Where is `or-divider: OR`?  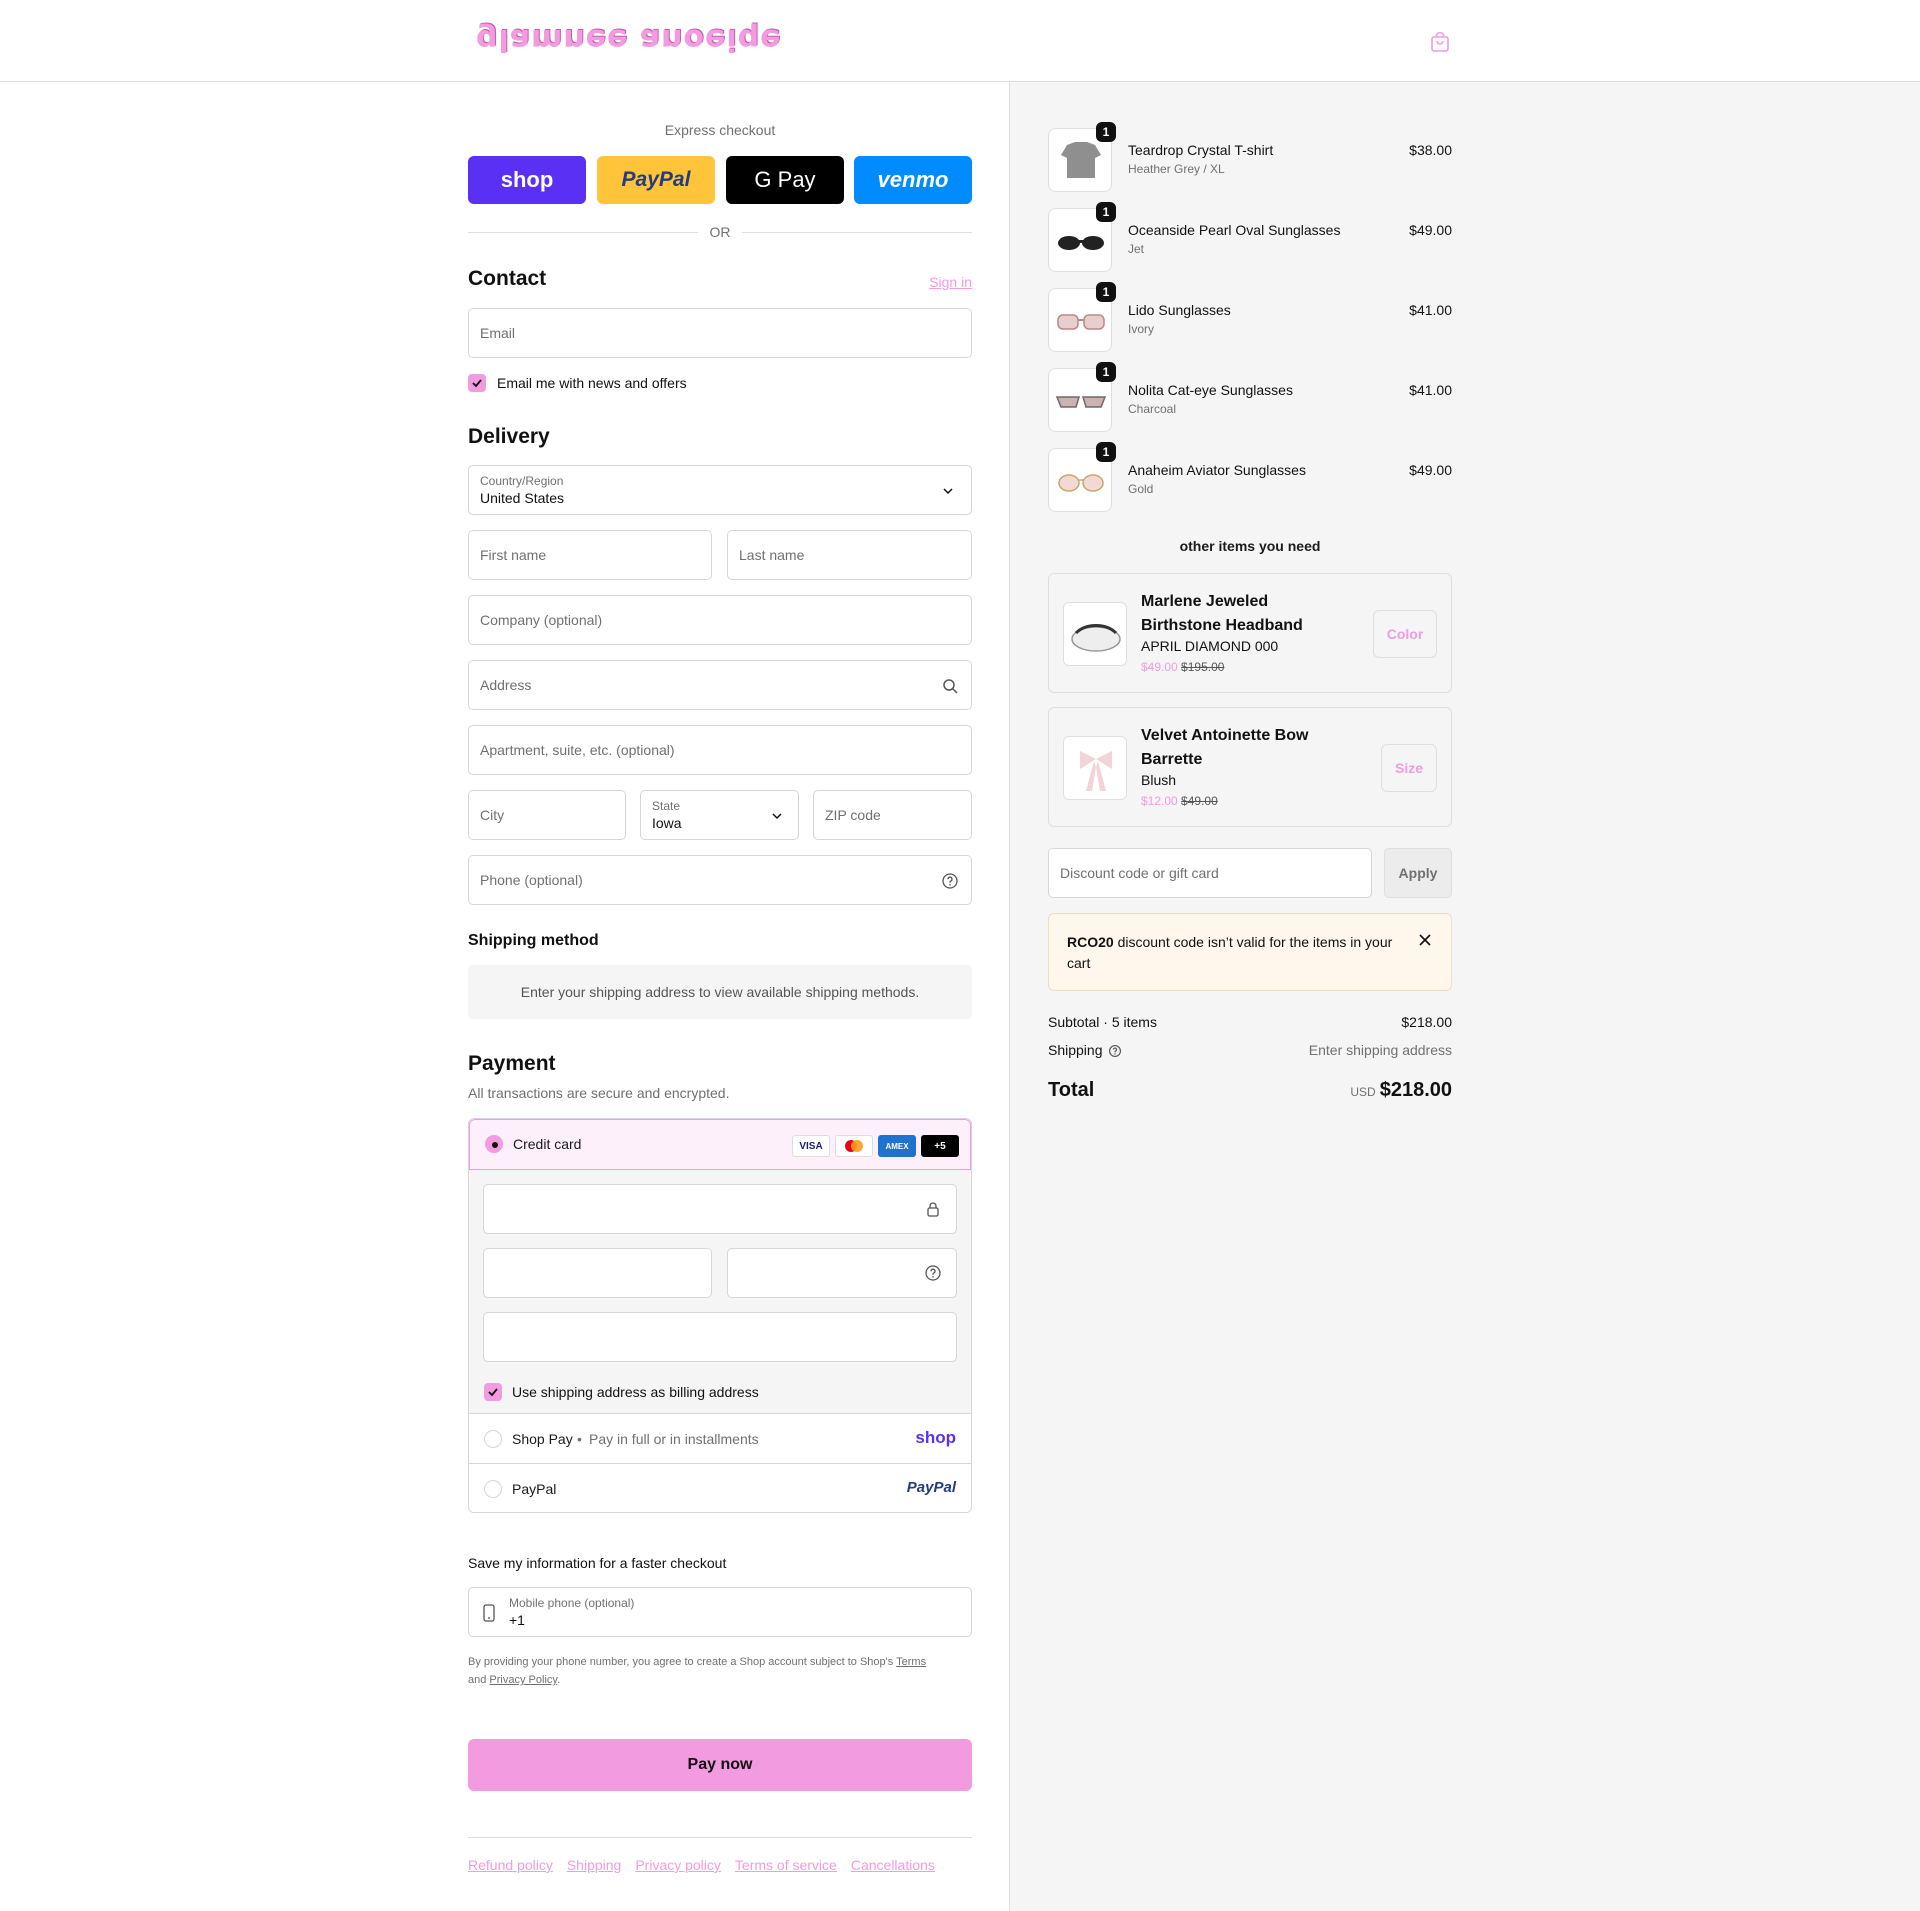 or-divider: OR is located at coordinates (720, 232).